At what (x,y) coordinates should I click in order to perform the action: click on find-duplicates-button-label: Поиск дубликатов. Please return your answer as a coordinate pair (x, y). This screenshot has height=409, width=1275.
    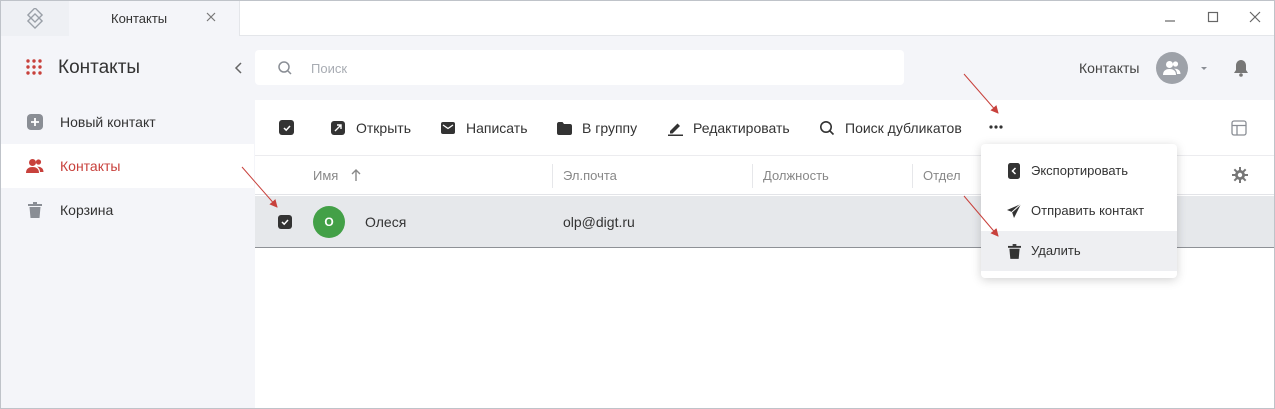
    Looking at the image, I should click on (903, 128).